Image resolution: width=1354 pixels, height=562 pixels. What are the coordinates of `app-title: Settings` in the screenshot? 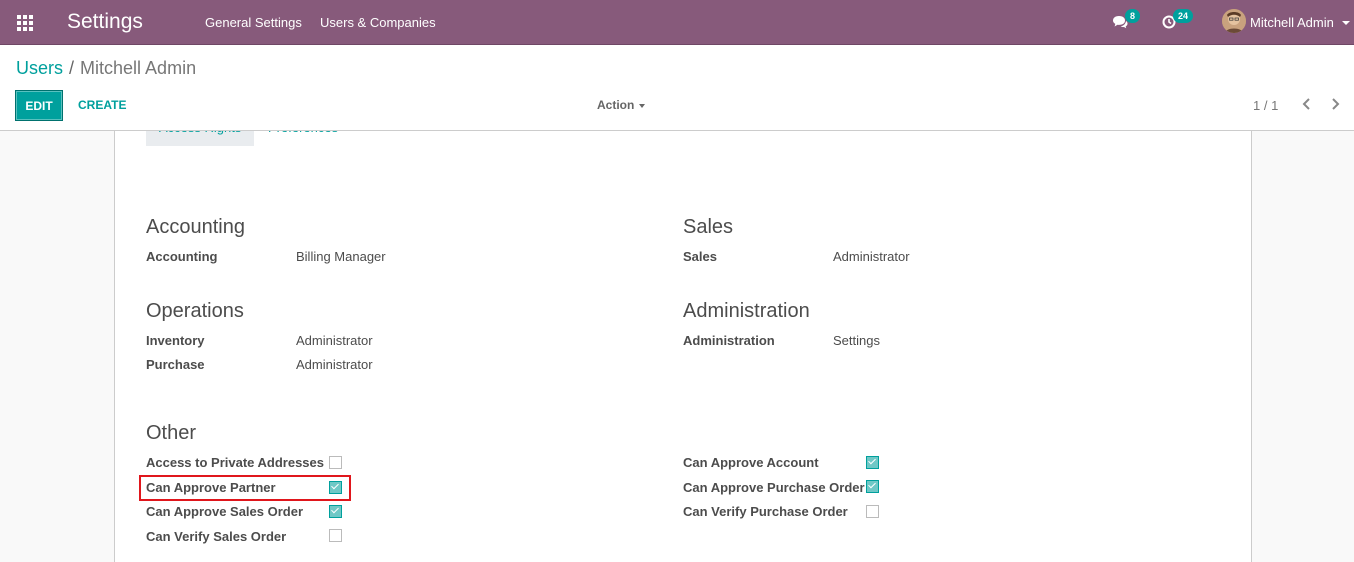 It's located at (105, 21).